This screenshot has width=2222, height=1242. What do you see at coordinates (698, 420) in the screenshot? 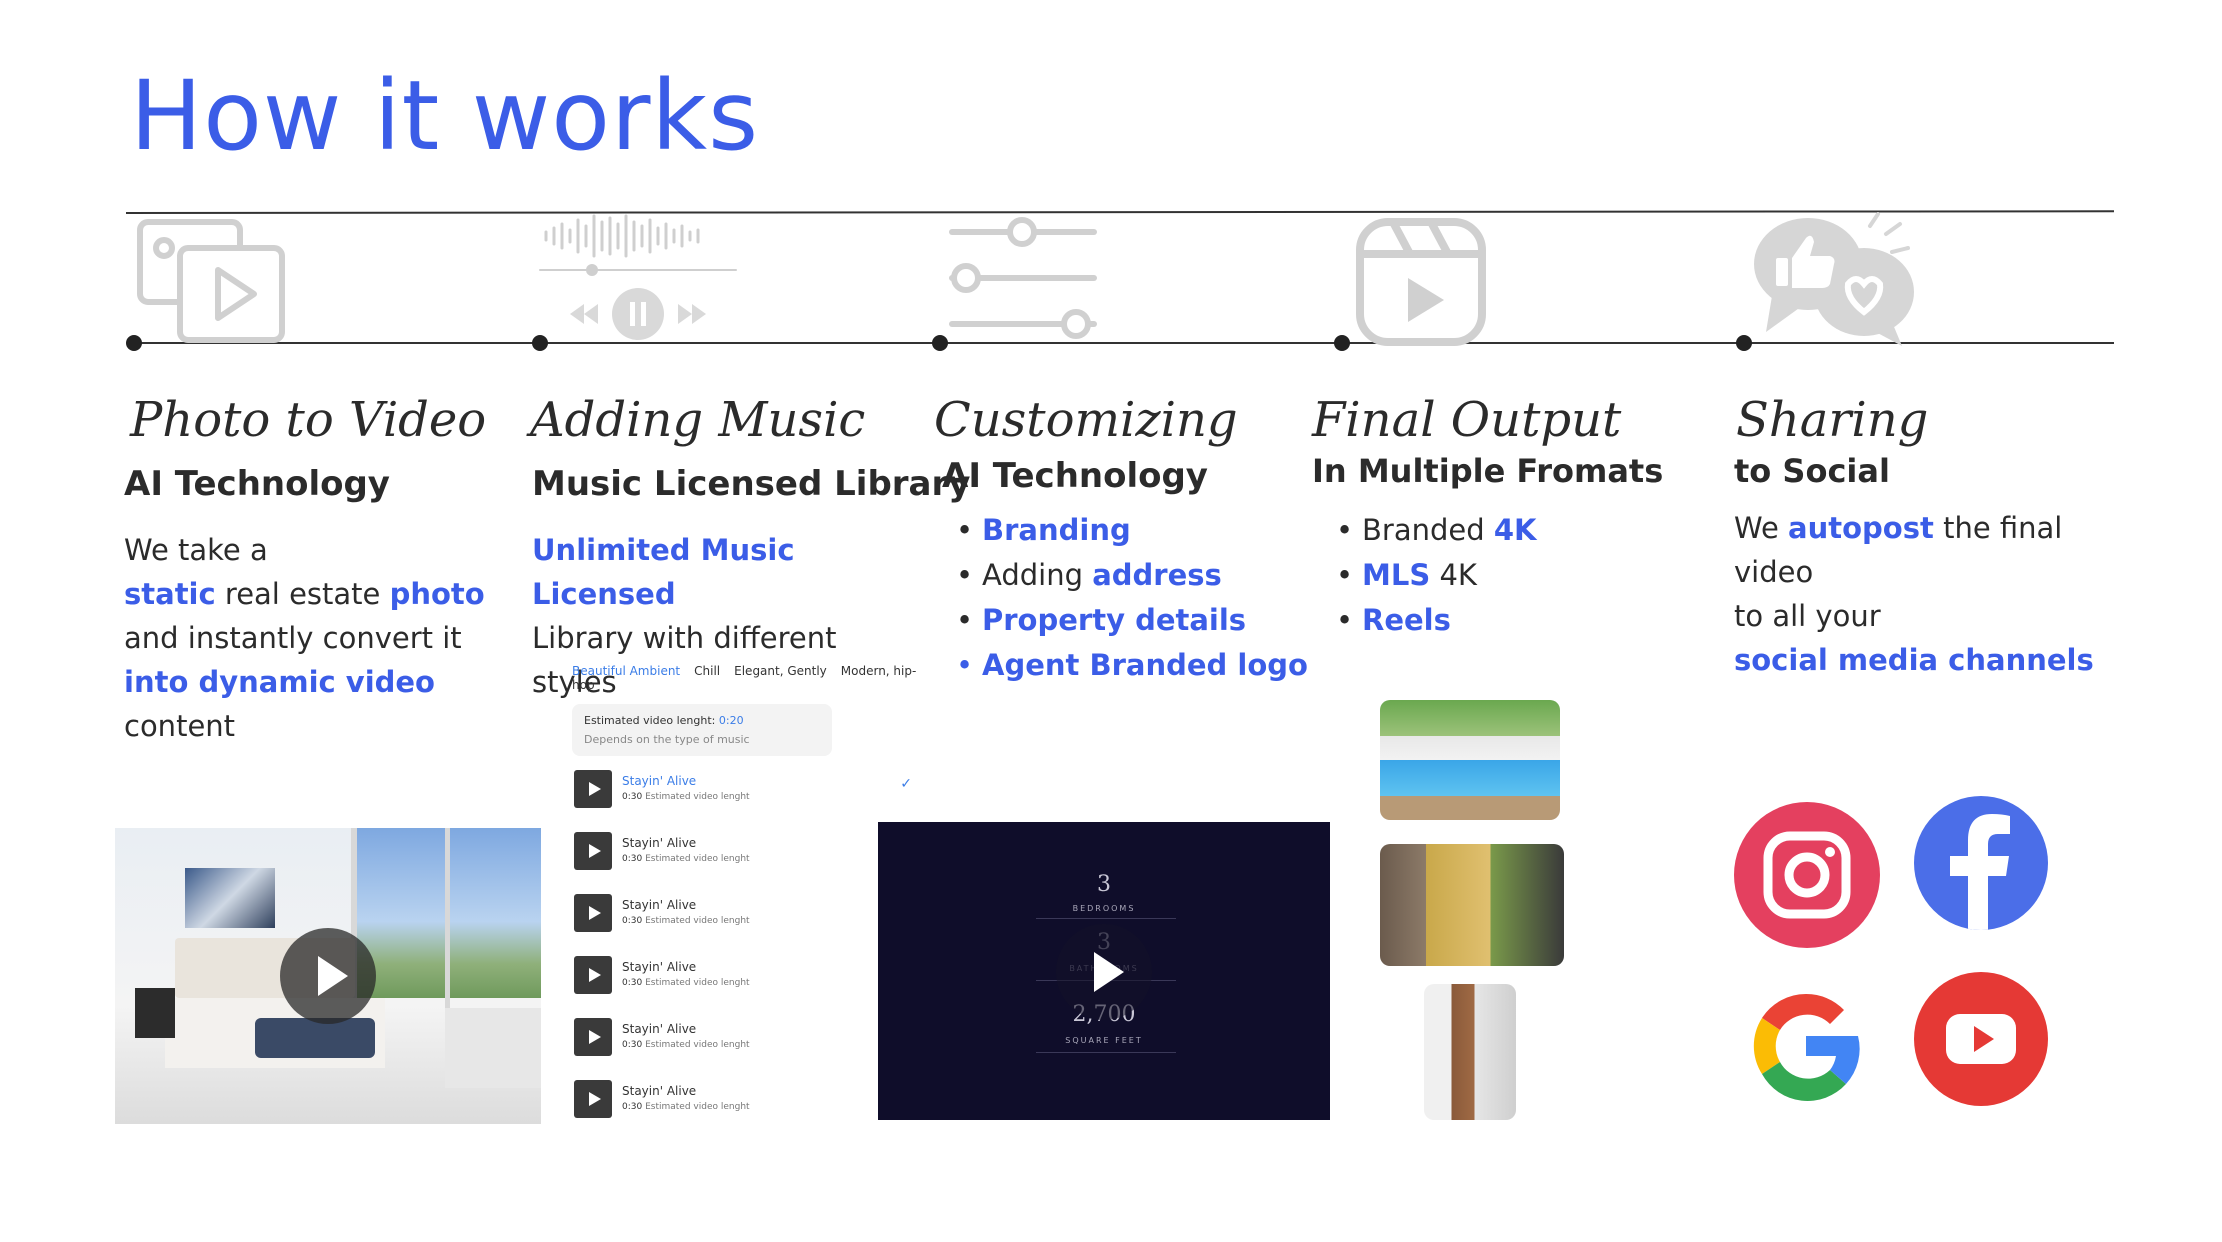
I see `step-title-adding-music: Adding Music` at bounding box center [698, 420].